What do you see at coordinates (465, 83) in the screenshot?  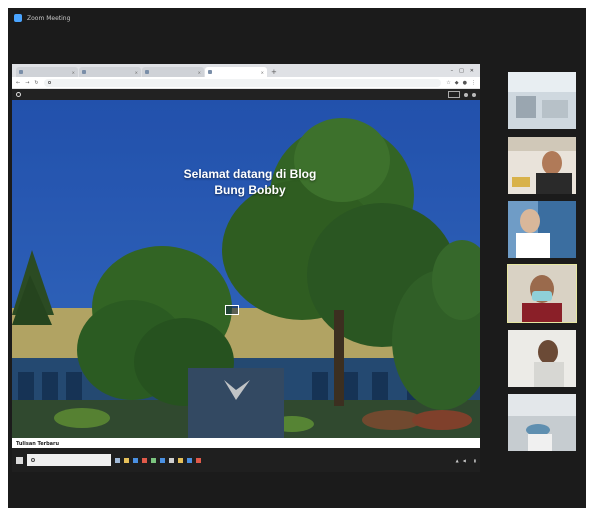 I see `profile-icon: ●` at bounding box center [465, 83].